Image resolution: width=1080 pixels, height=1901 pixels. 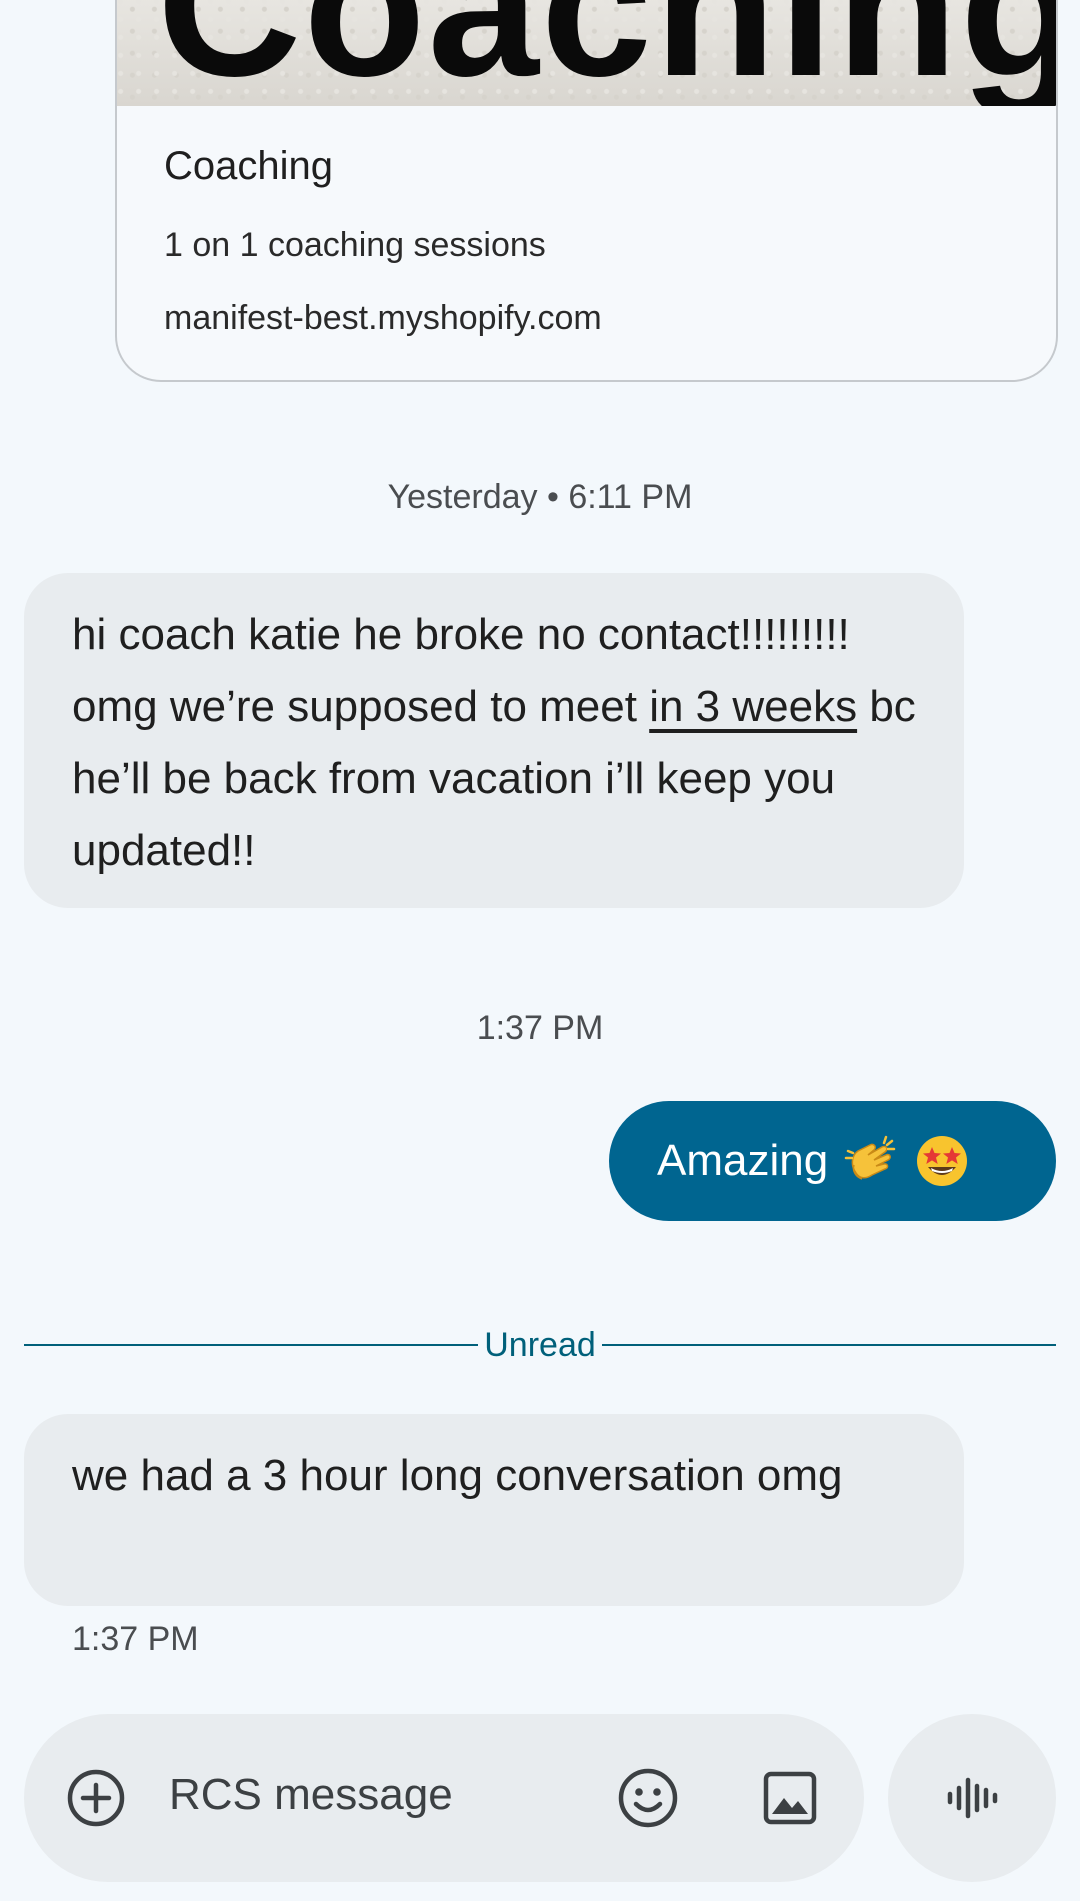 I want to click on outgoing-message-bubble: Amazing, so click(x=832, y=1161).